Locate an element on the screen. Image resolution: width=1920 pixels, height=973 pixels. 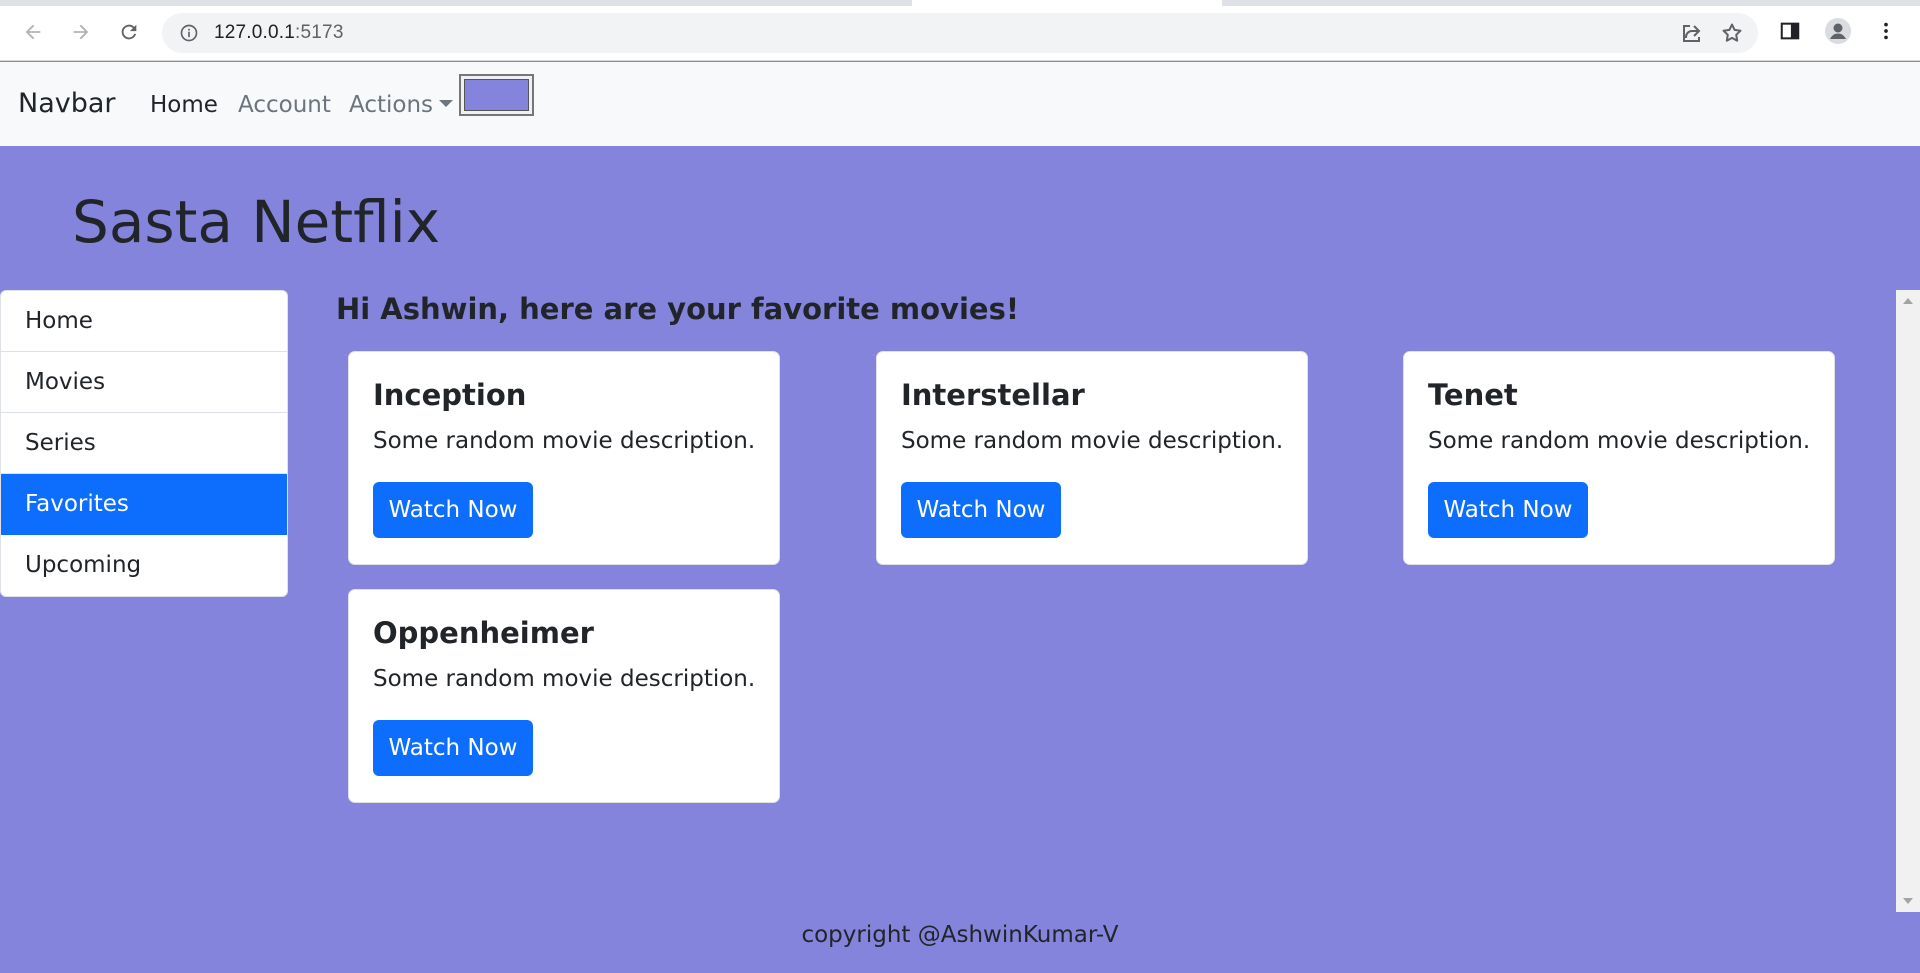
page-title: Sasta Netflix is located at coordinates (256, 222).